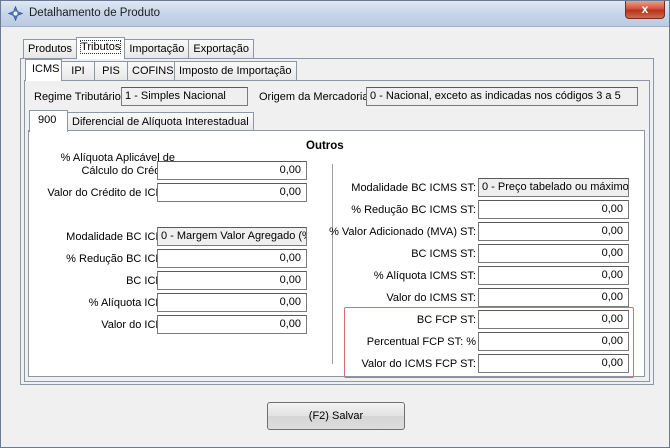  What do you see at coordinates (553, 297) in the screenshot?
I see `valor-icms-st-field: 0,00` at bounding box center [553, 297].